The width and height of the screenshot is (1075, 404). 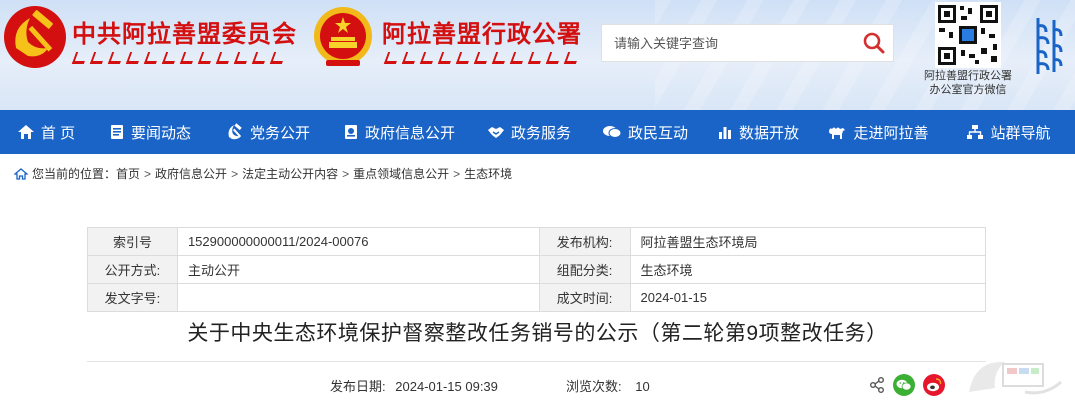 I want to click on administrative-office-title: 阿拉善盟行政公署, so click(x=482, y=35).